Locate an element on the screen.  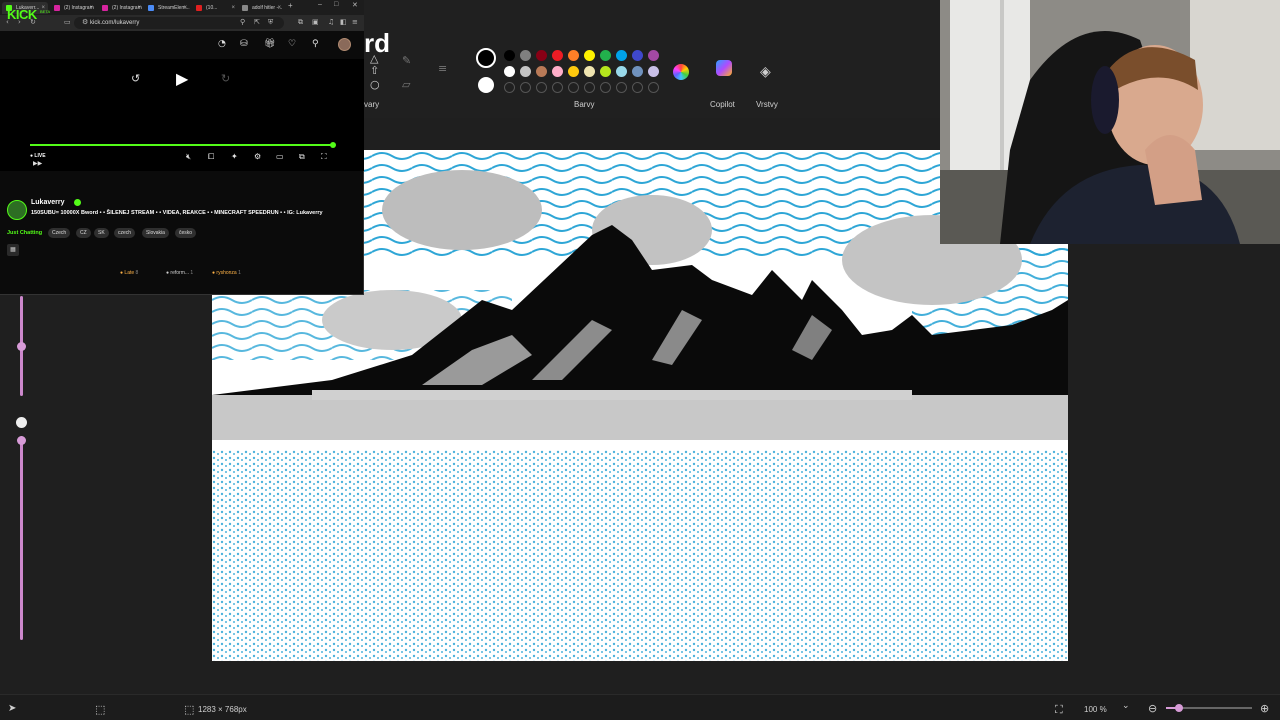
menu-icon: ≡ is located at coordinates (355, 22).